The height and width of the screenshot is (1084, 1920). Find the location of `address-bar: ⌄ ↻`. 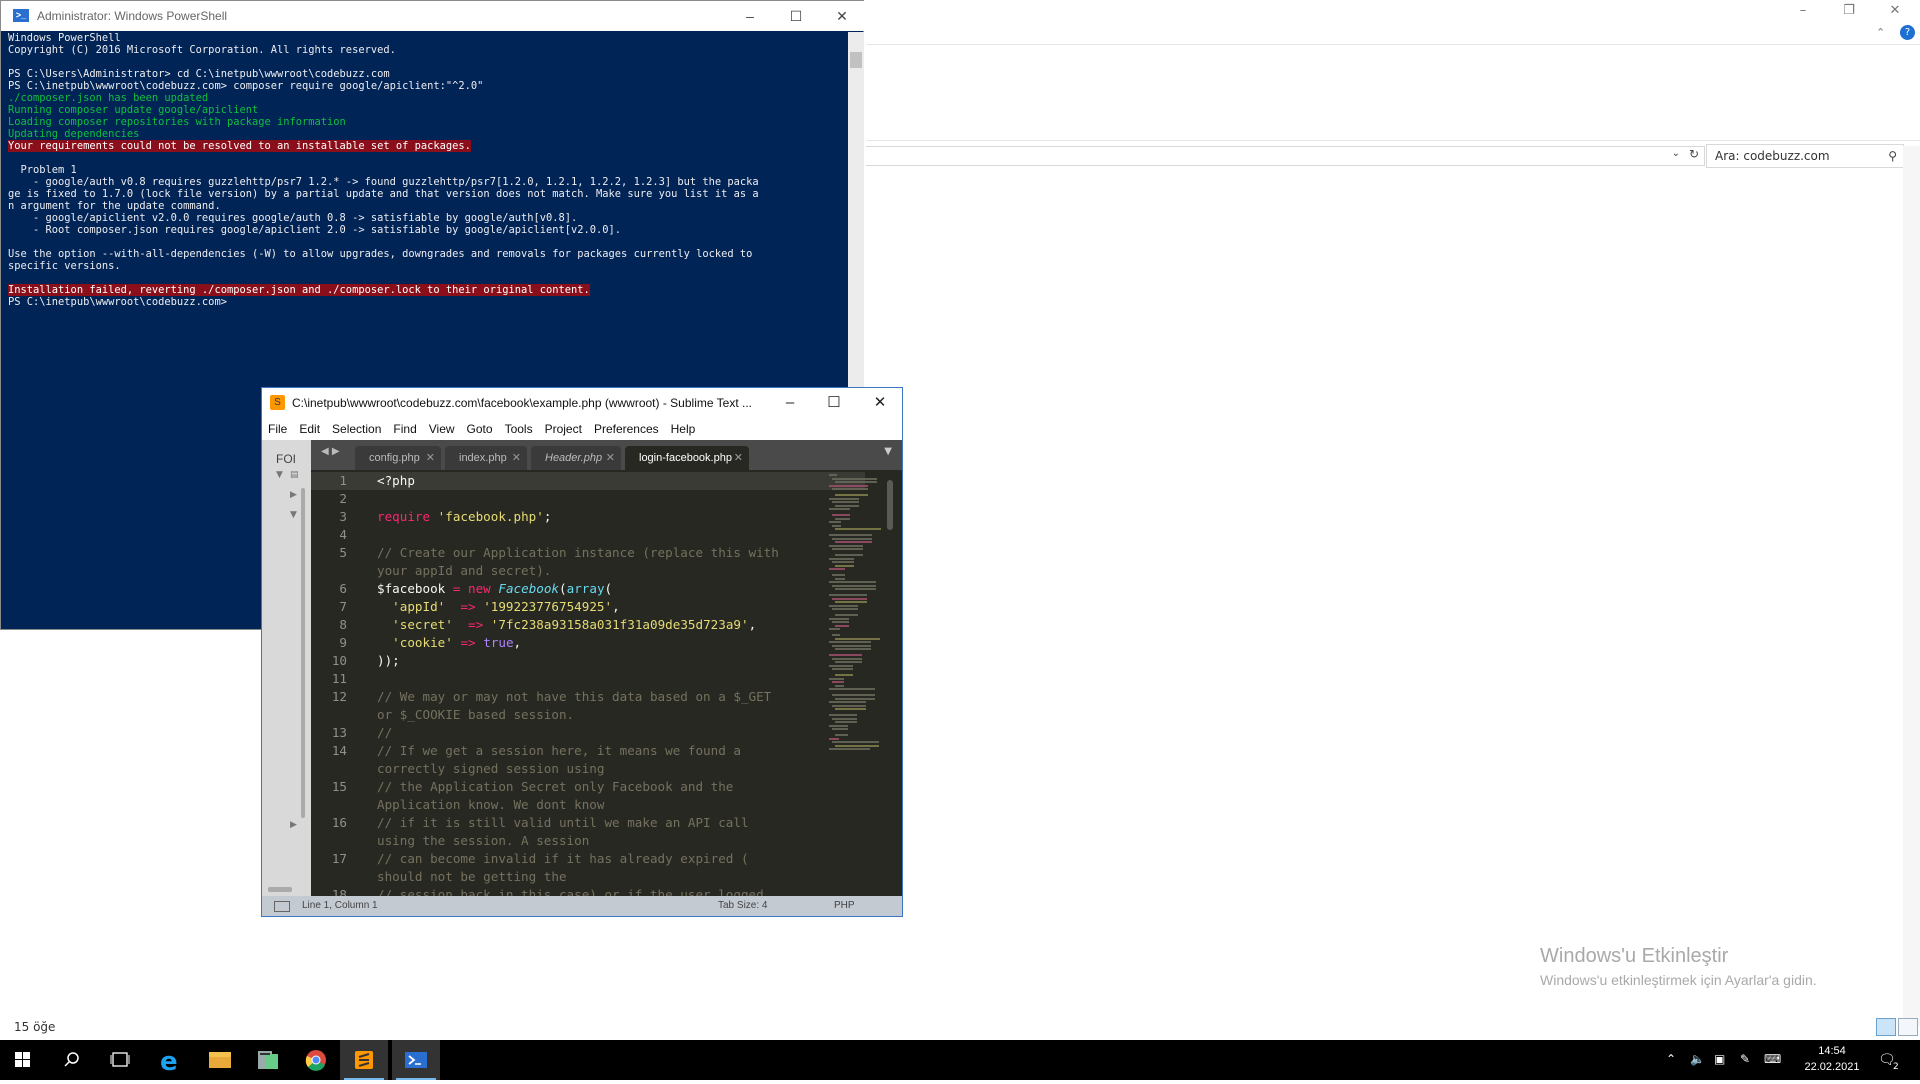

address-bar: ⌄ ↻ is located at coordinates (1285, 156).